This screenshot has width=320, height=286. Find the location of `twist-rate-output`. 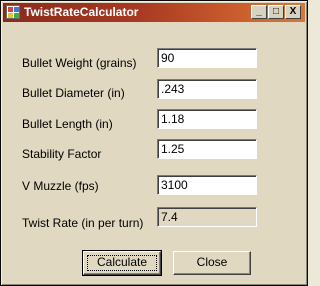

twist-rate-output is located at coordinates (207, 217).